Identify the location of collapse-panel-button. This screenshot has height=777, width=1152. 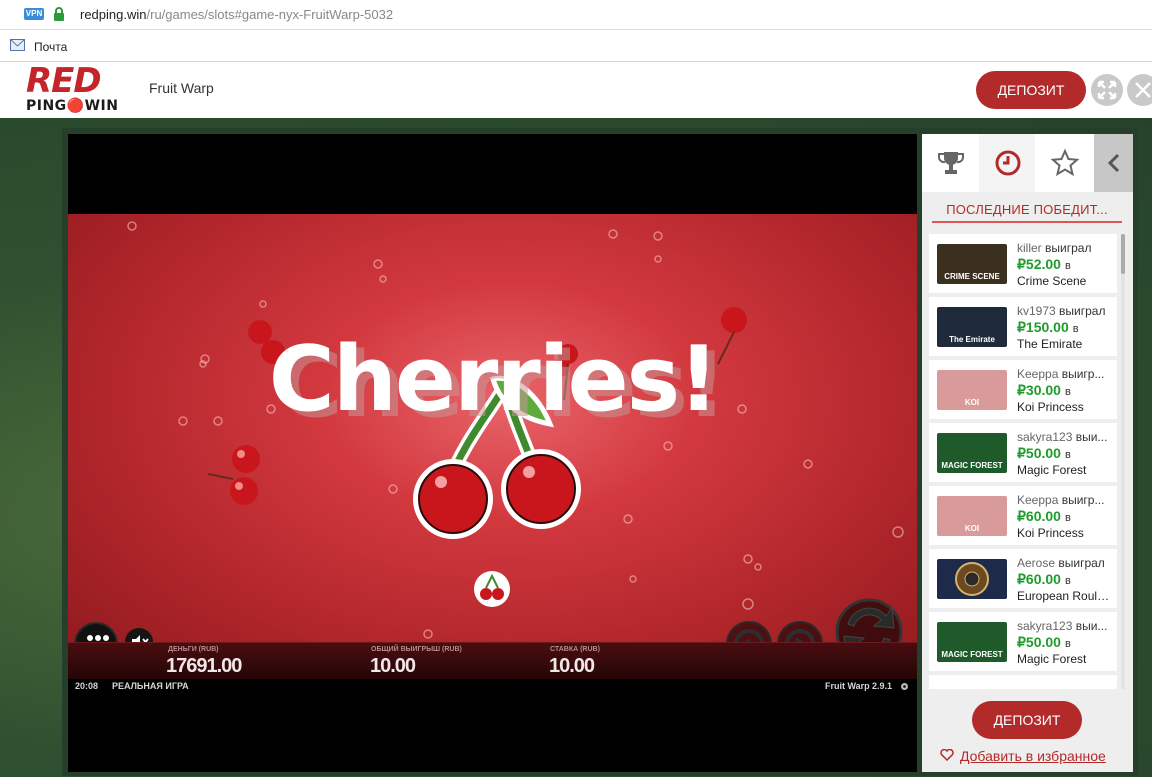
(1113, 163).